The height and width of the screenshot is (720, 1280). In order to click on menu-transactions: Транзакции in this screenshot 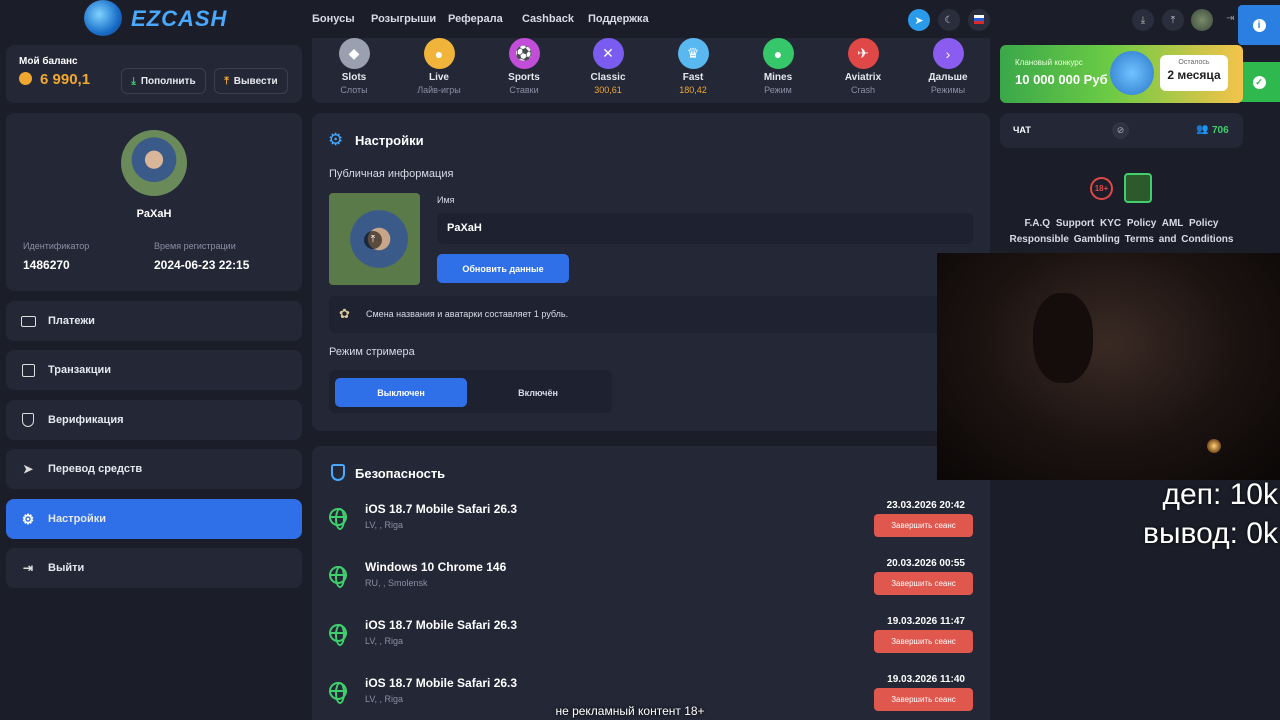, I will do `click(154, 370)`.